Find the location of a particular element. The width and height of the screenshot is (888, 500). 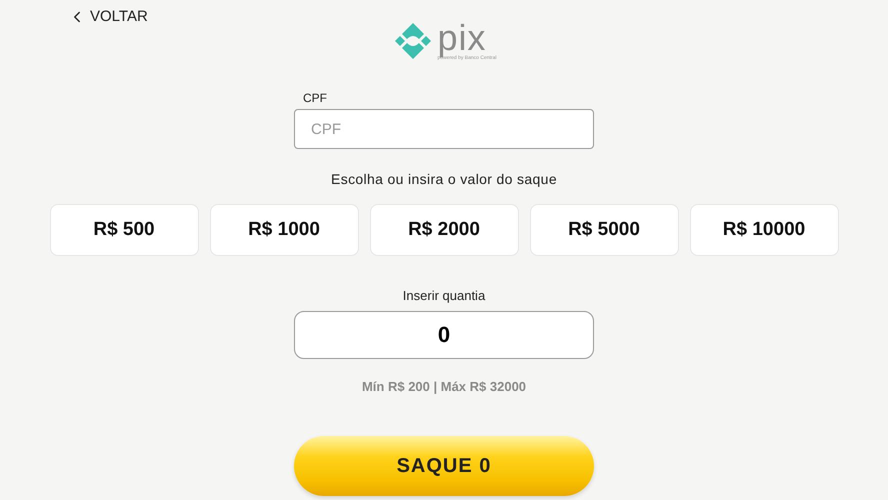

amount-option: R$ 2000 is located at coordinates (444, 230).